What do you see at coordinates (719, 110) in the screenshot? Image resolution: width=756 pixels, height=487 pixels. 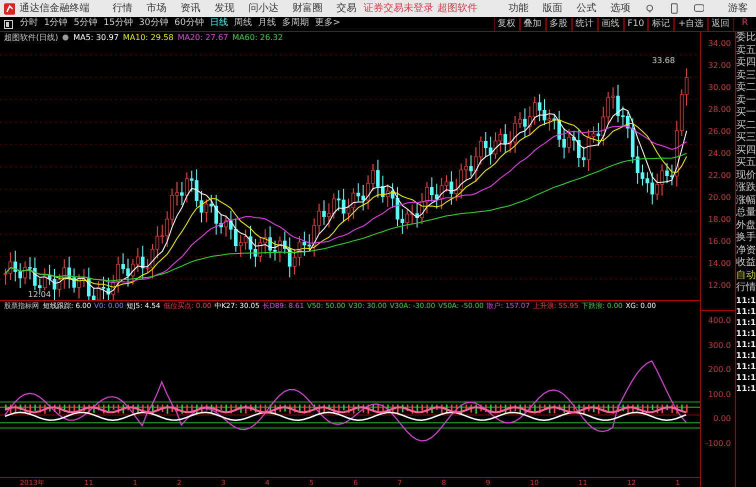 I see `price-axis-label: 28.00` at bounding box center [719, 110].